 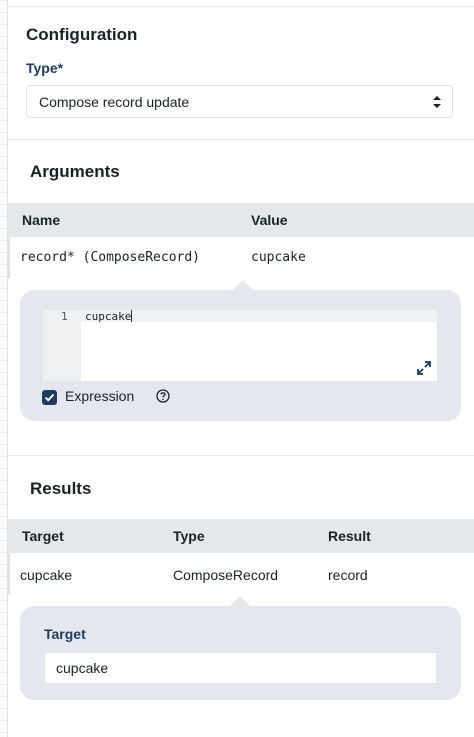 What do you see at coordinates (241, 536) in the screenshot?
I see `results-table-header: Target Type Result` at bounding box center [241, 536].